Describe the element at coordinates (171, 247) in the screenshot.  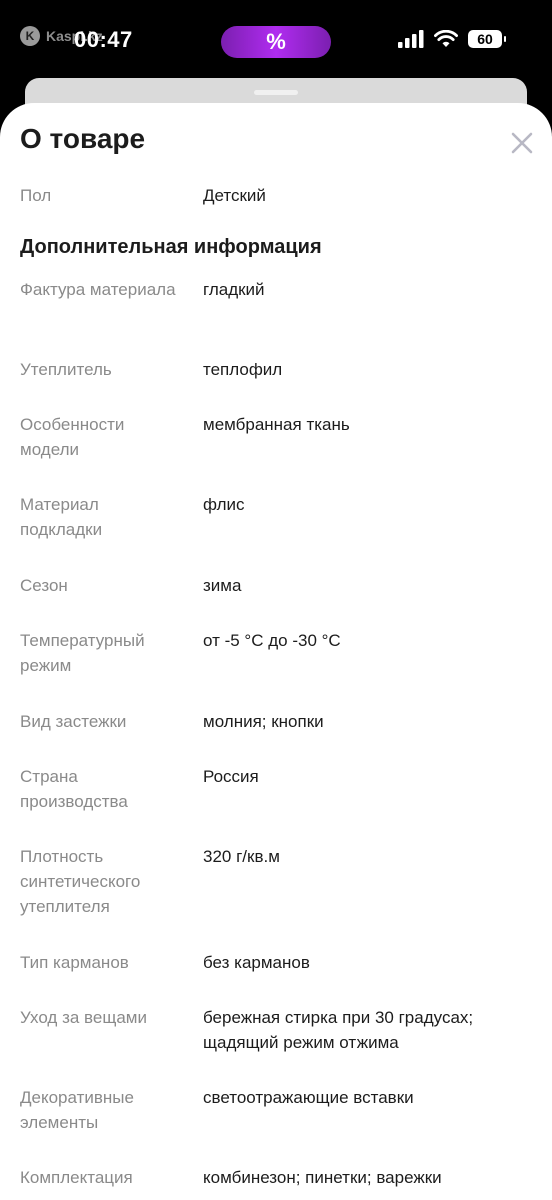
I see `section-heading: Дополнительная информация` at that location.